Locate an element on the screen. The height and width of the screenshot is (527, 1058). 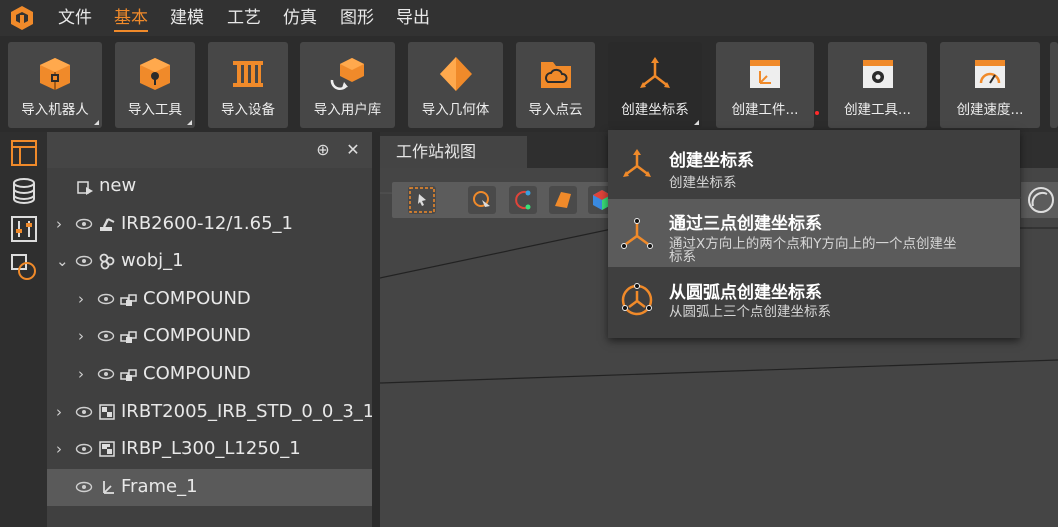
tree-row: › IRB2600-12/1.65_1 is located at coordinates (209, 224).